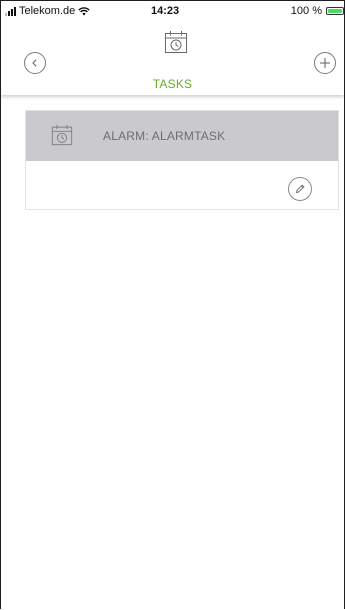  I want to click on signal-icon, so click(10, 11).